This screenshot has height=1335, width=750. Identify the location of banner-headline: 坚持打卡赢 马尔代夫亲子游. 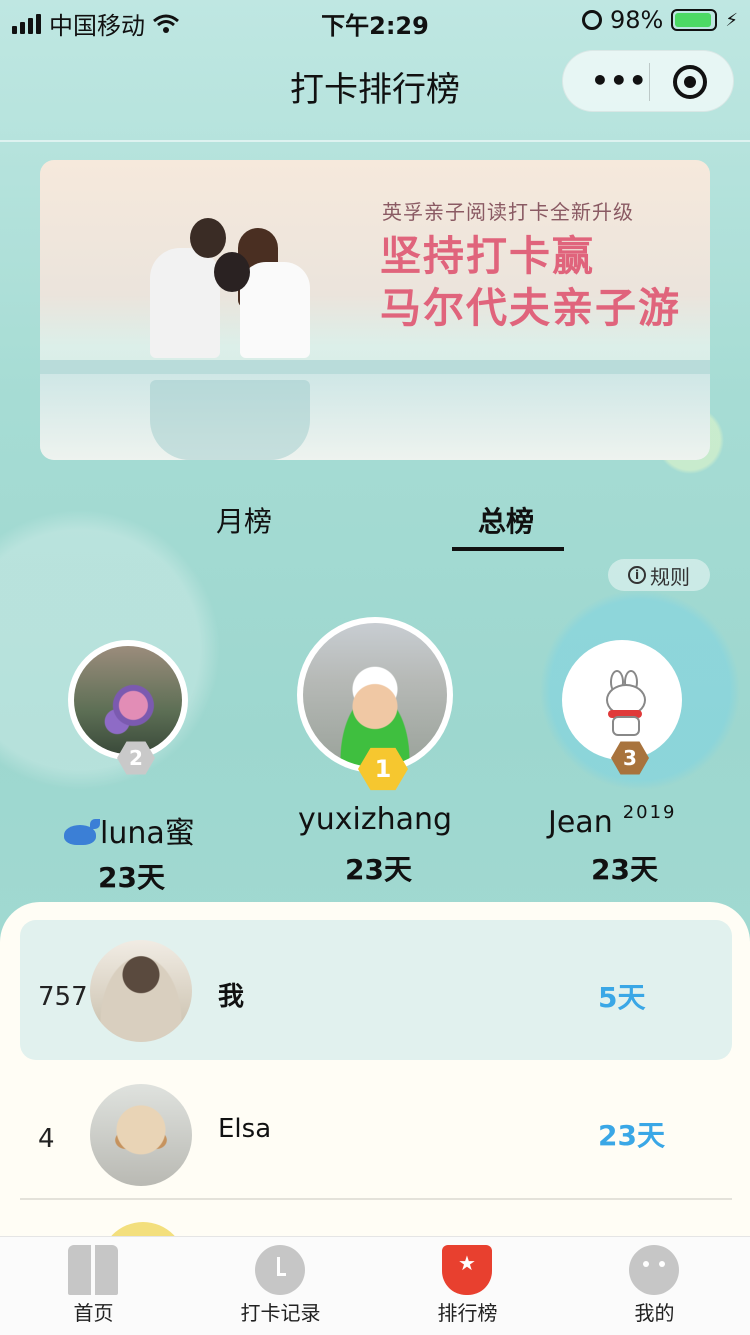
(530, 282).